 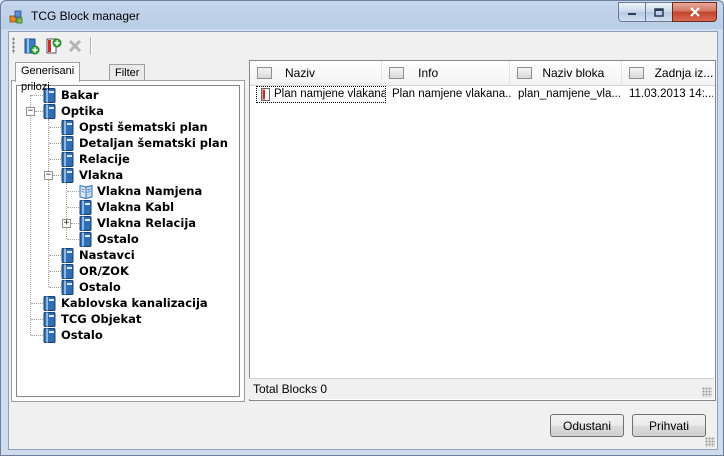 I want to click on cell-text: Plan namjene vlakana, so click(x=330, y=94).